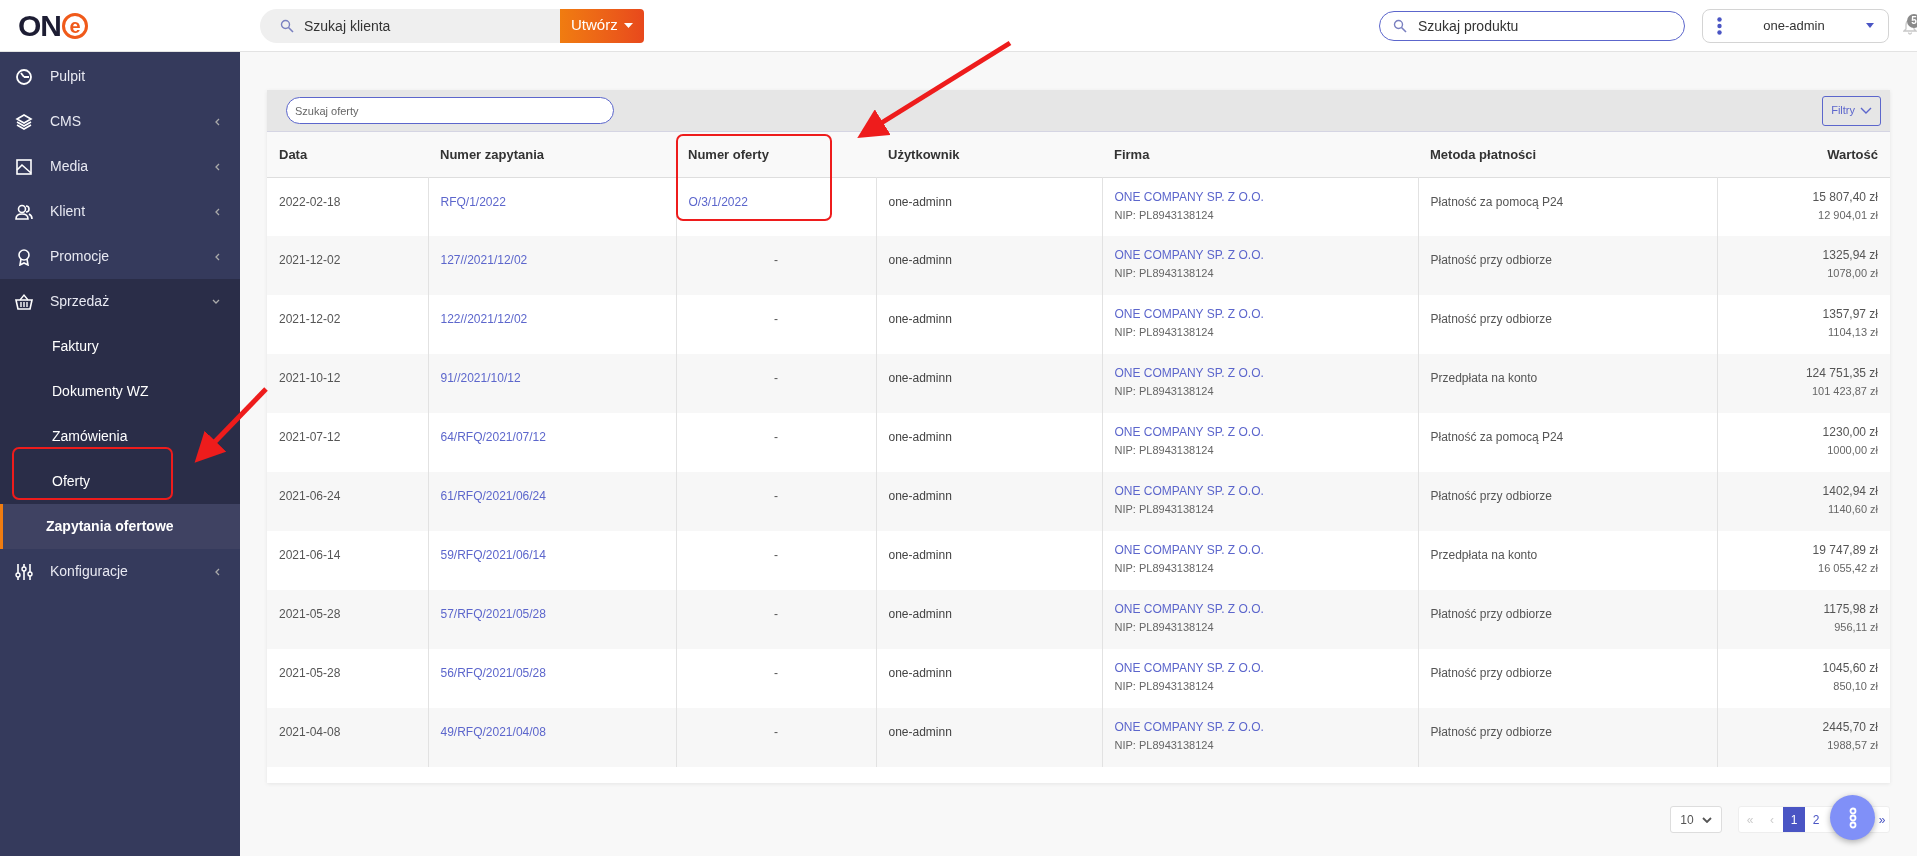  What do you see at coordinates (628, 25) in the screenshot?
I see `caret-icon` at bounding box center [628, 25].